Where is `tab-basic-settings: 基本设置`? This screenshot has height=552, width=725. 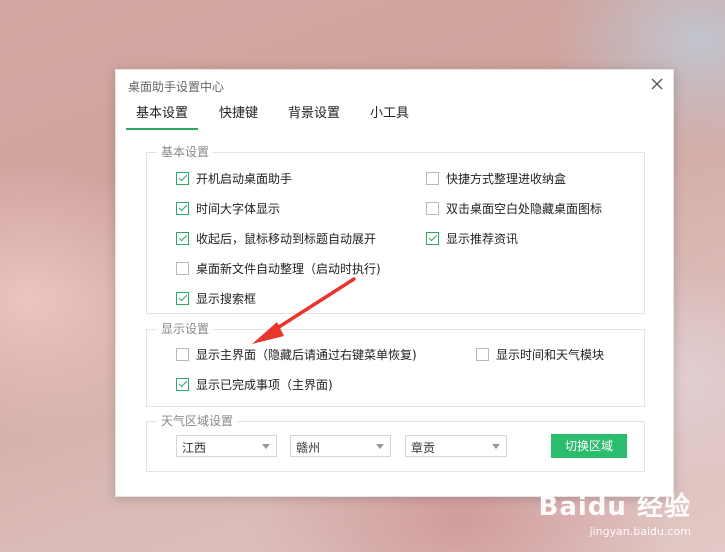 tab-basic-settings: 基本设置 is located at coordinates (162, 116).